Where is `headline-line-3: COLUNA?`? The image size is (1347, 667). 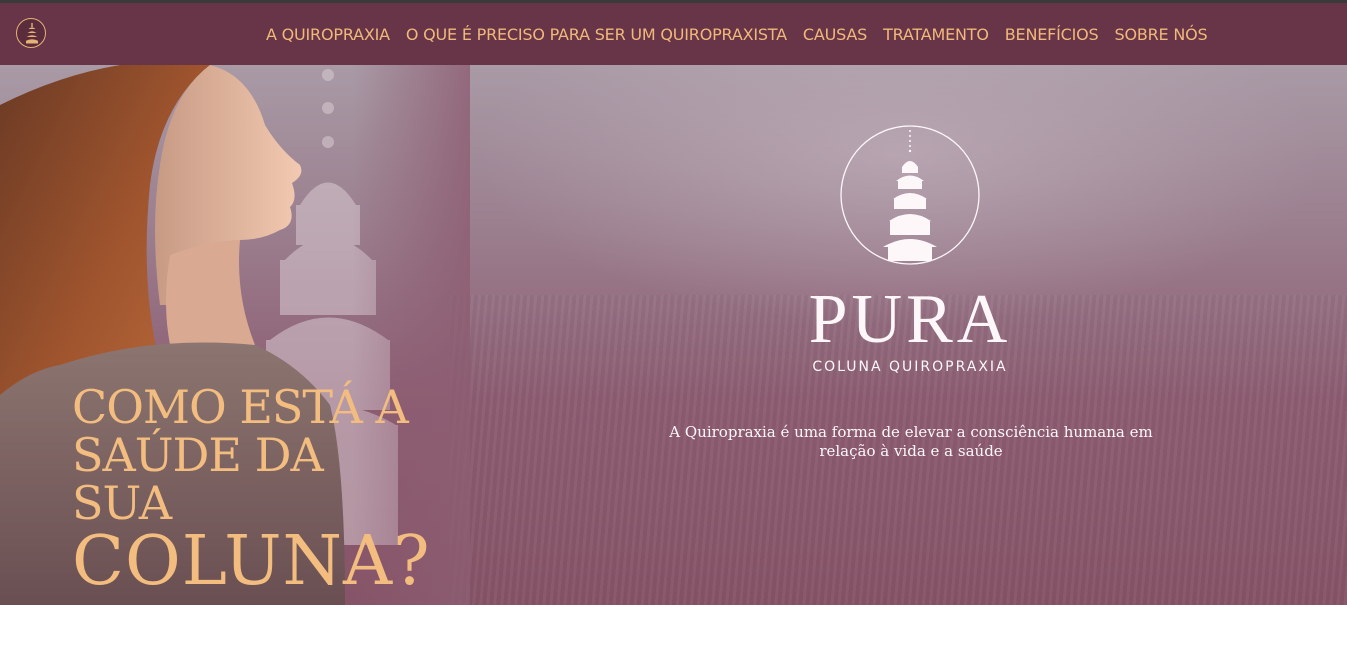
headline-line-3: COLUNA? is located at coordinates (251, 561).